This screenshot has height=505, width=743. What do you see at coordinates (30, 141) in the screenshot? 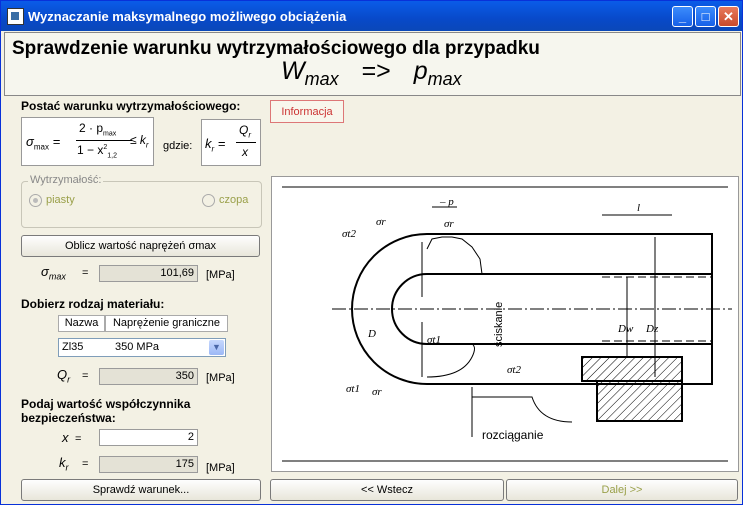
I see `formula-sigma: σ` at bounding box center [30, 141].